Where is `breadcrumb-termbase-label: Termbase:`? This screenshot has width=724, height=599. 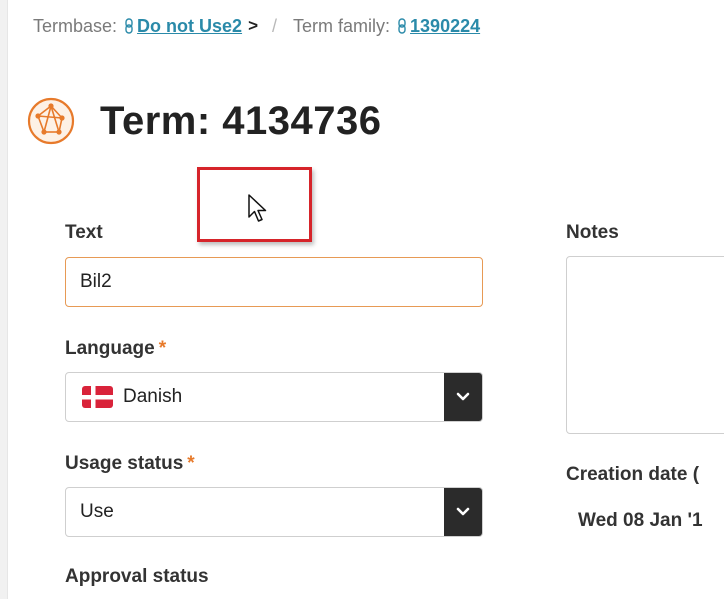
breadcrumb-termbase-label: Termbase: is located at coordinates (75, 25).